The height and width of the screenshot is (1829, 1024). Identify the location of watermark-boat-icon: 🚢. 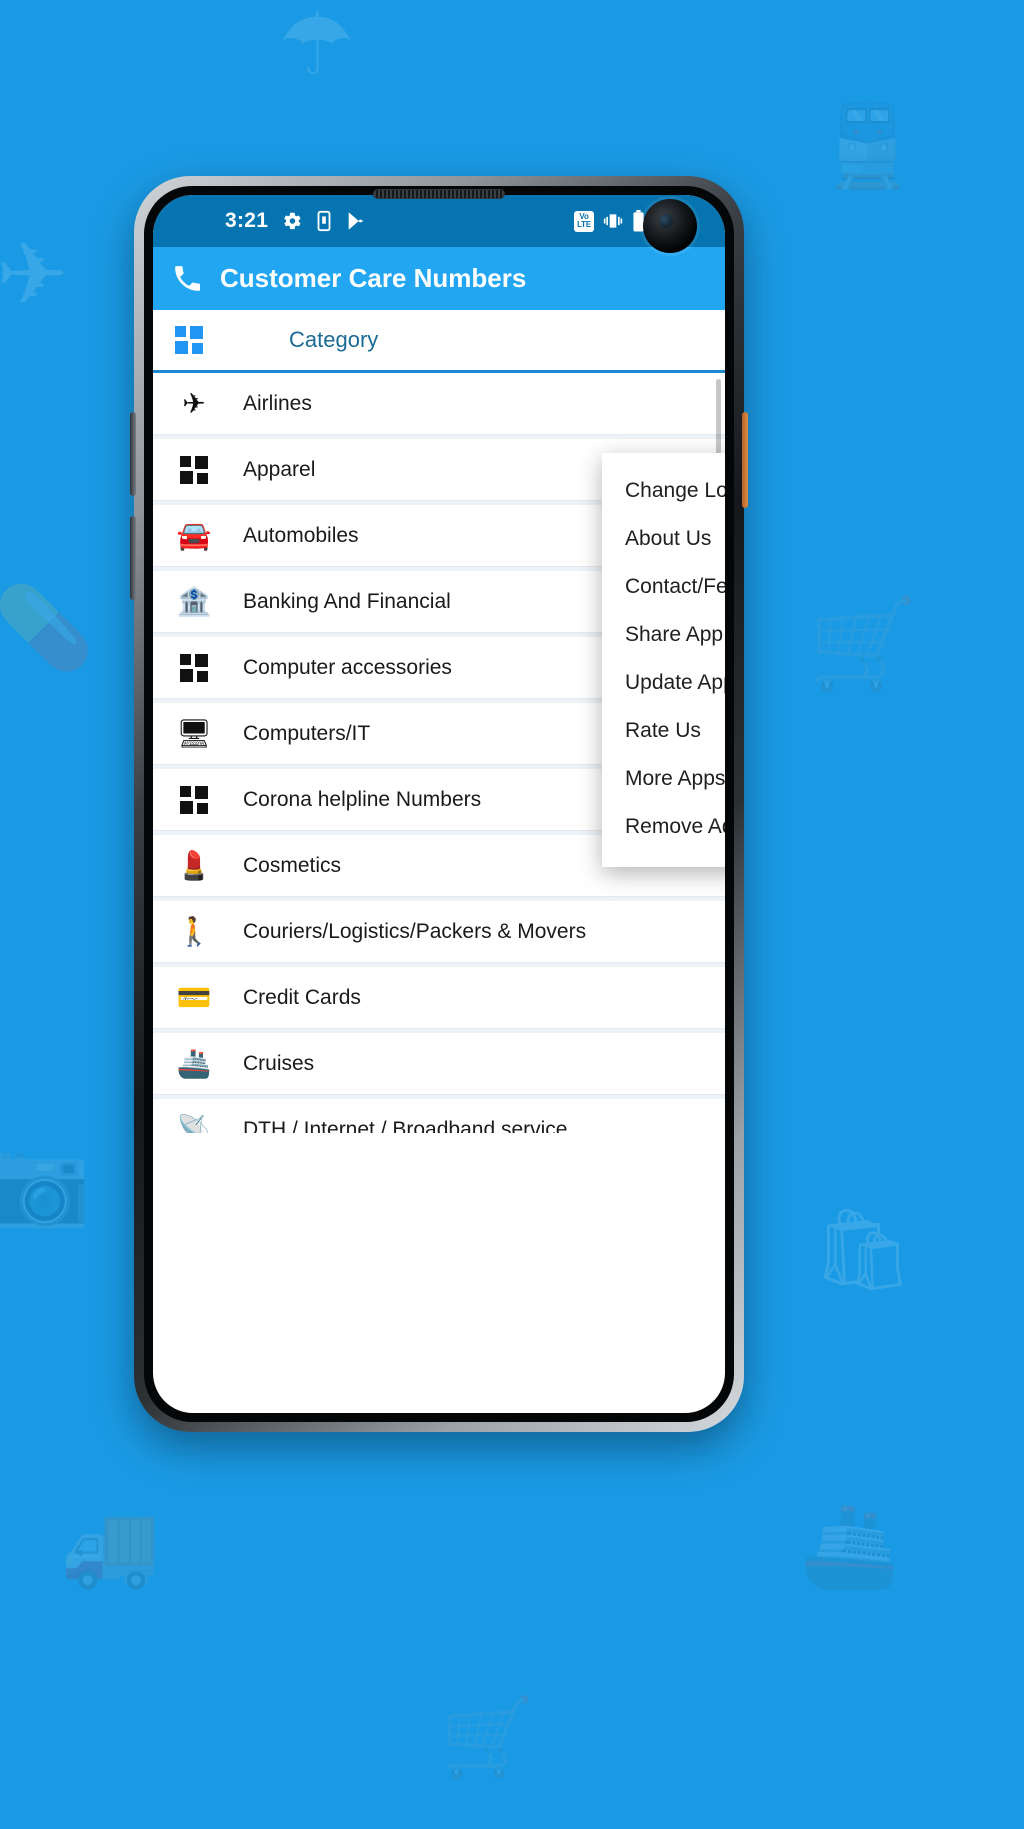
(850, 1545).